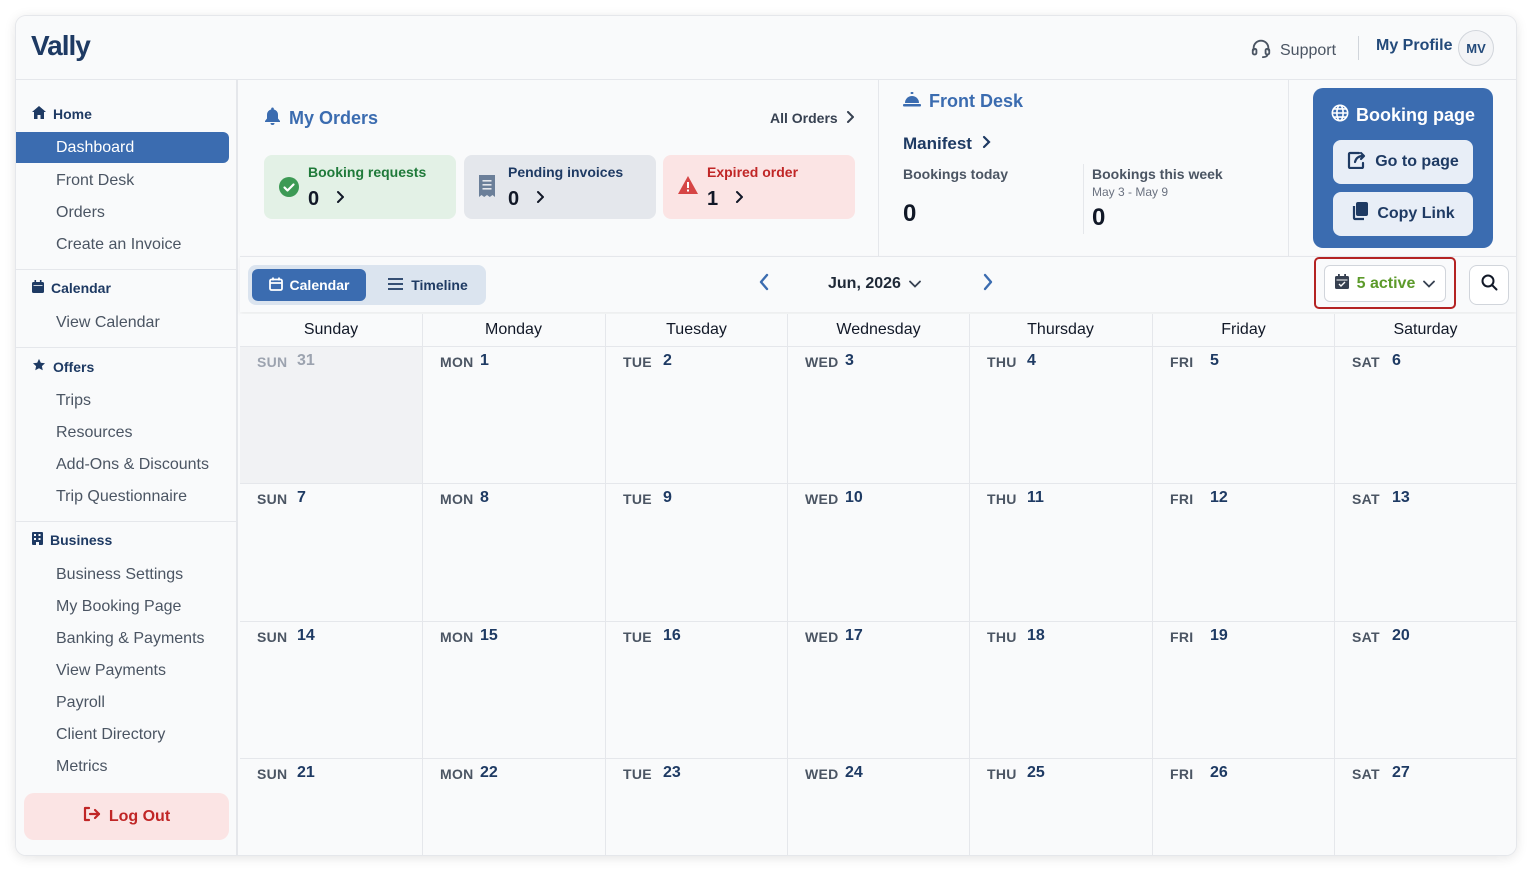 The width and height of the screenshot is (1532, 871). I want to click on calendar-day-cell: WED 24, so click(878, 806).